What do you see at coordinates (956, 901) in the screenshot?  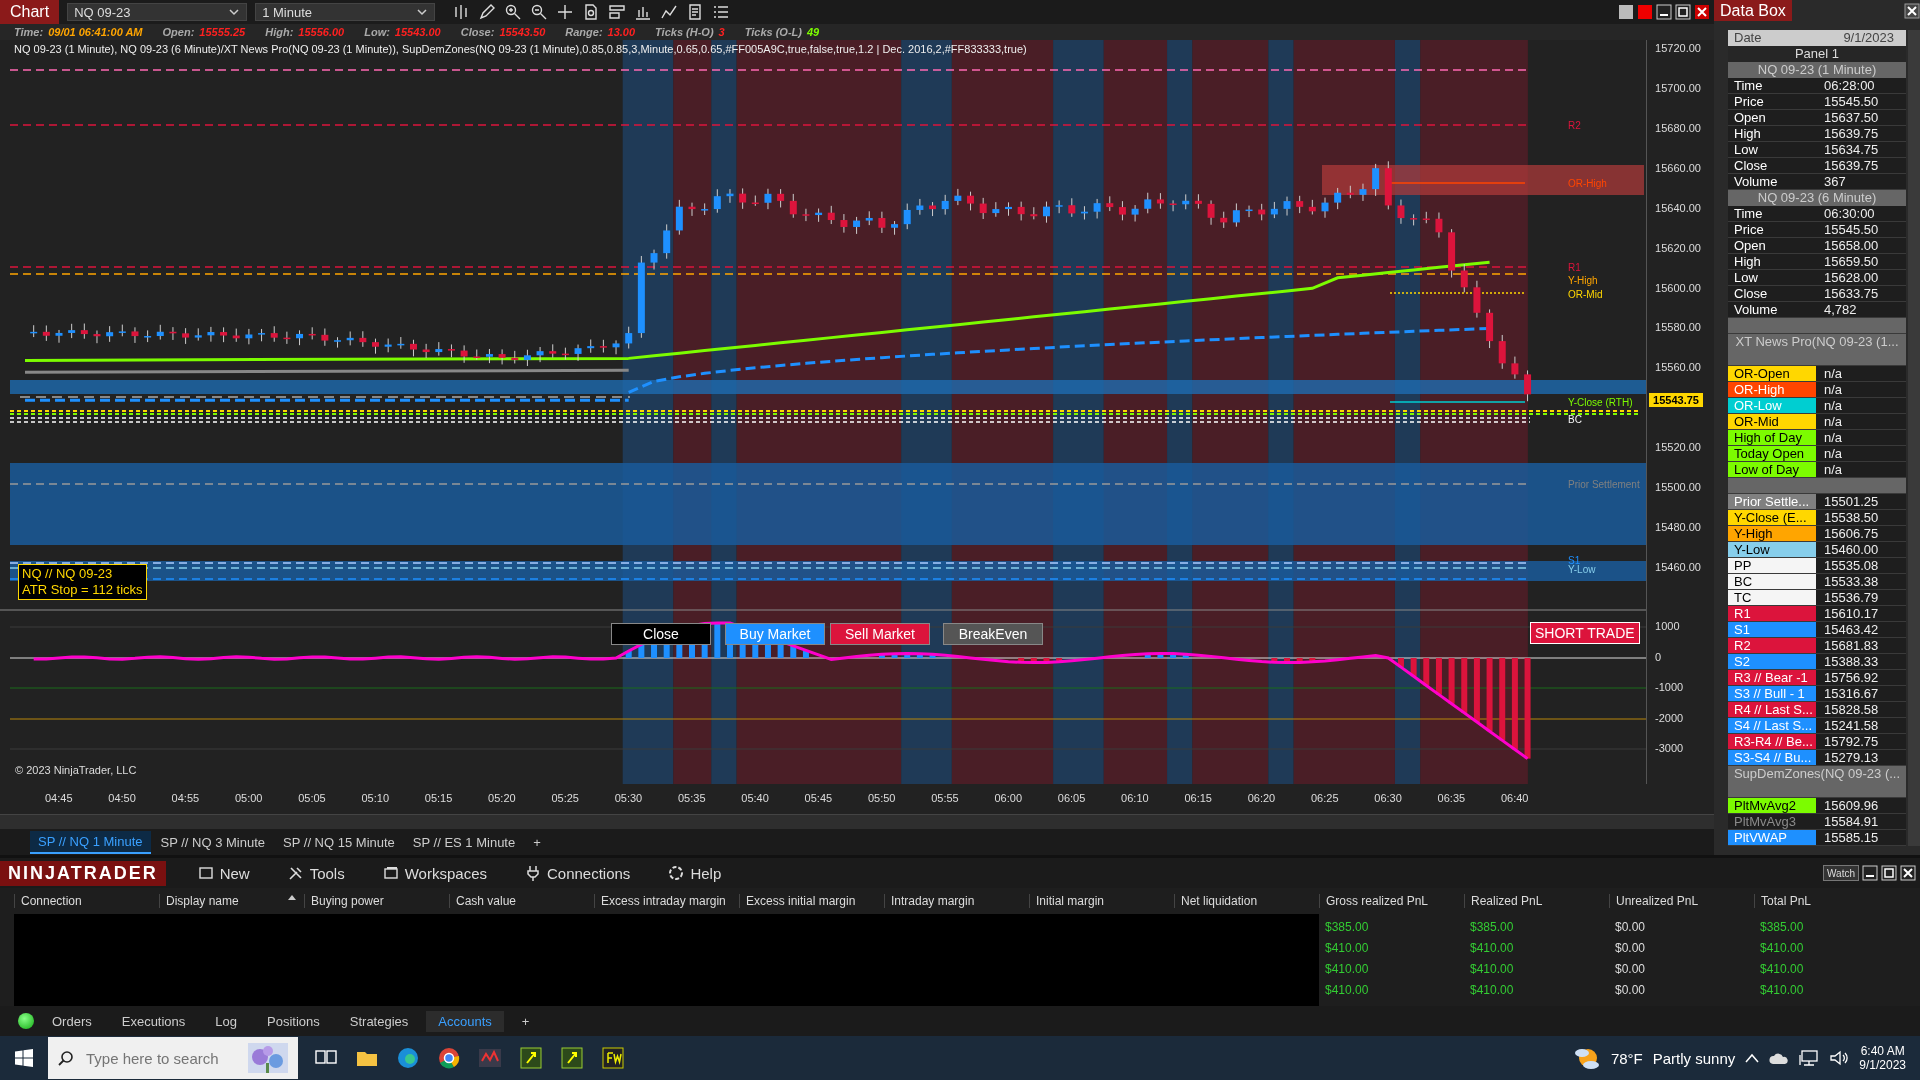 I see `column-header: Intraday margin` at bounding box center [956, 901].